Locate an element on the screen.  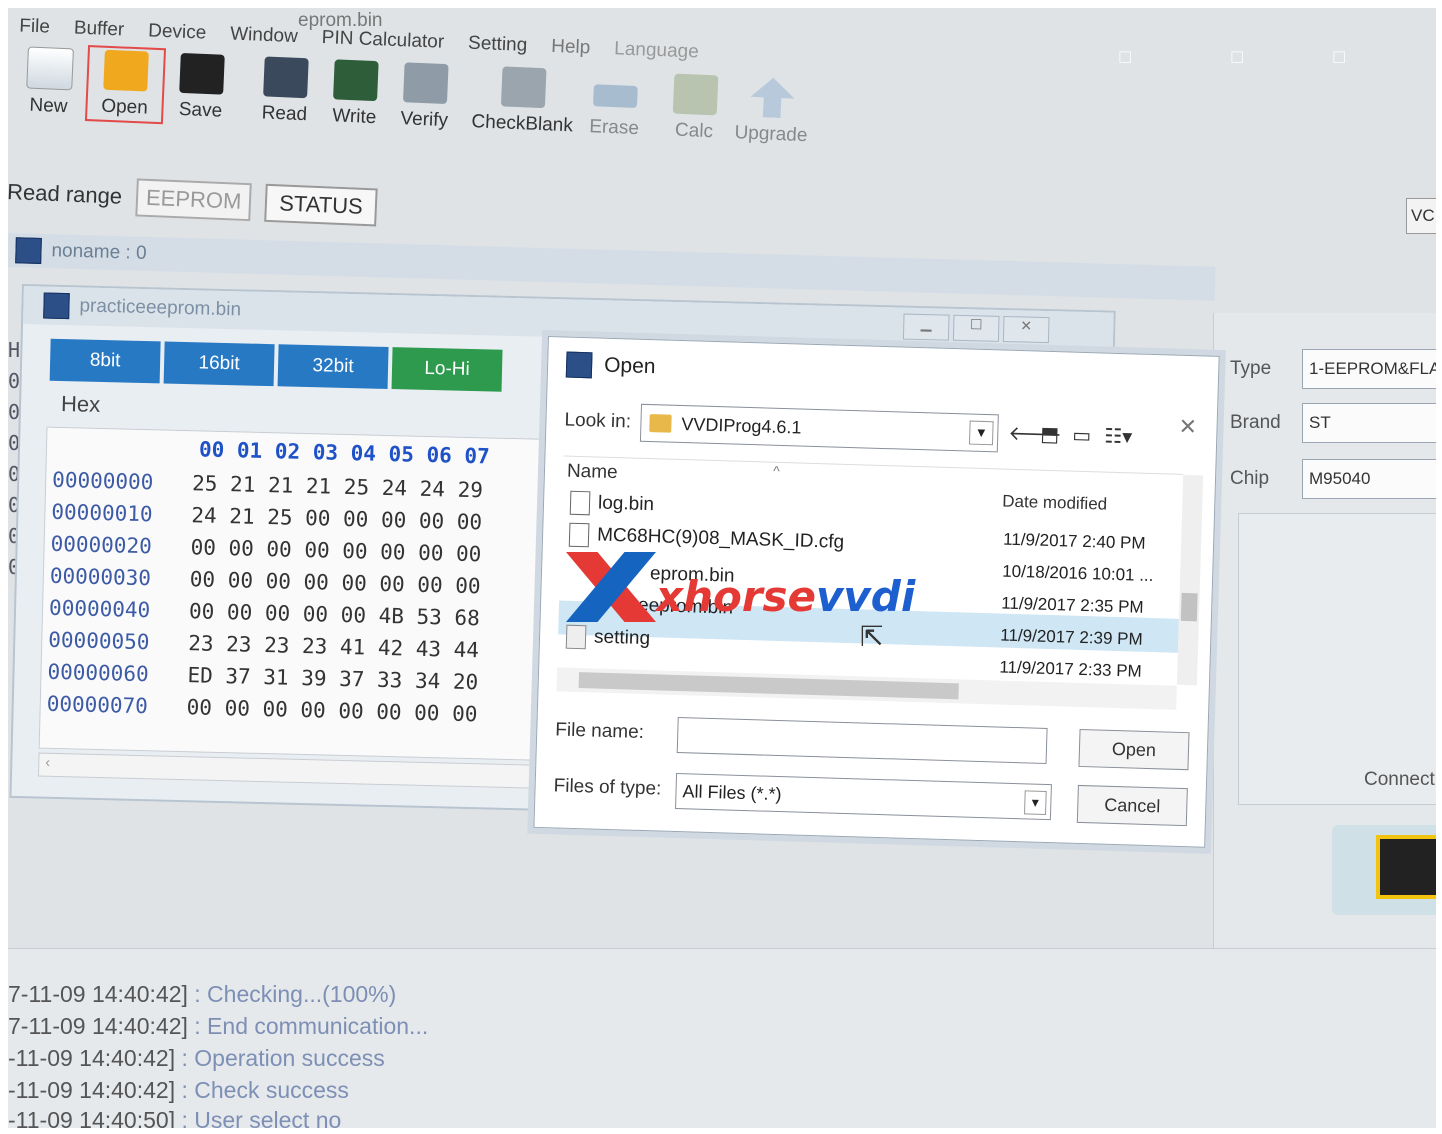
hex-row: 00000010 24 21 25 00 00 00 00 00 is located at coordinates (266, 517).